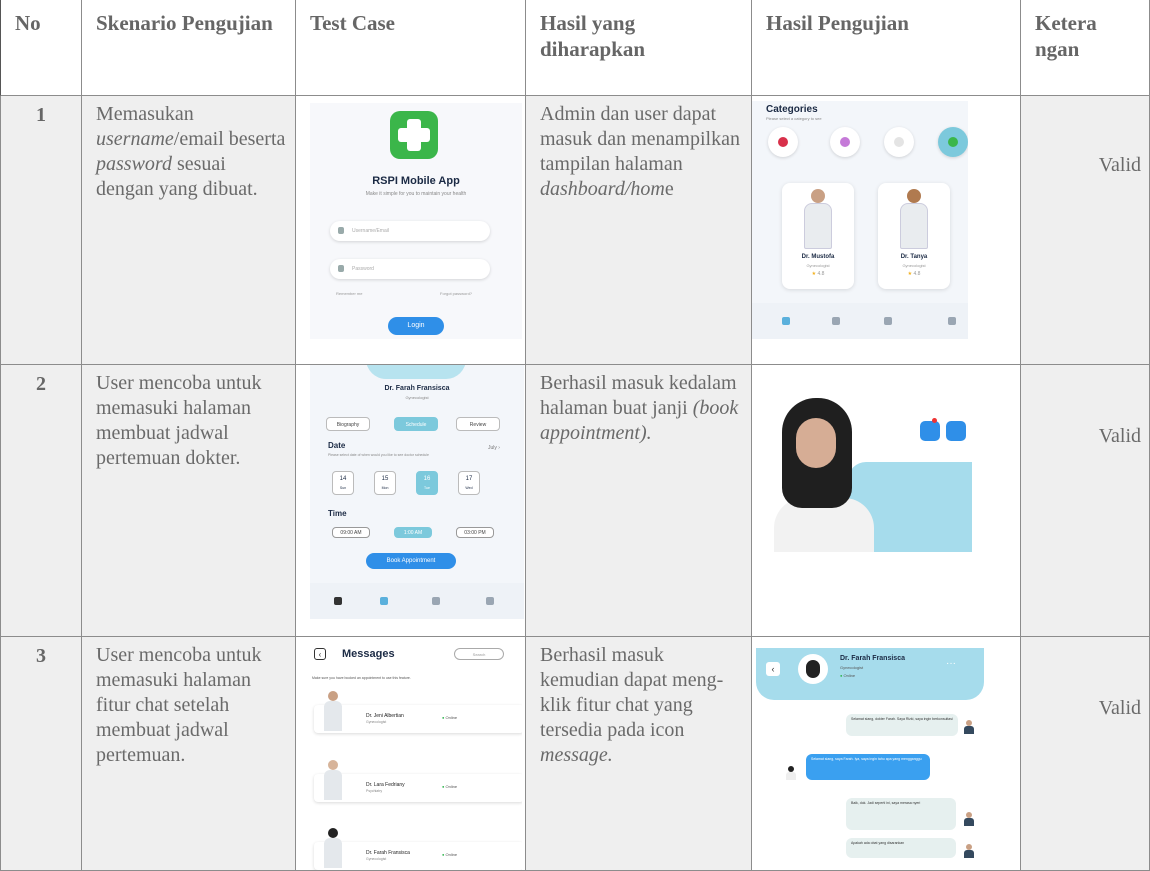 The width and height of the screenshot is (1150, 871). I want to click on doctor-rating: ★ 4.8, so click(914, 274).